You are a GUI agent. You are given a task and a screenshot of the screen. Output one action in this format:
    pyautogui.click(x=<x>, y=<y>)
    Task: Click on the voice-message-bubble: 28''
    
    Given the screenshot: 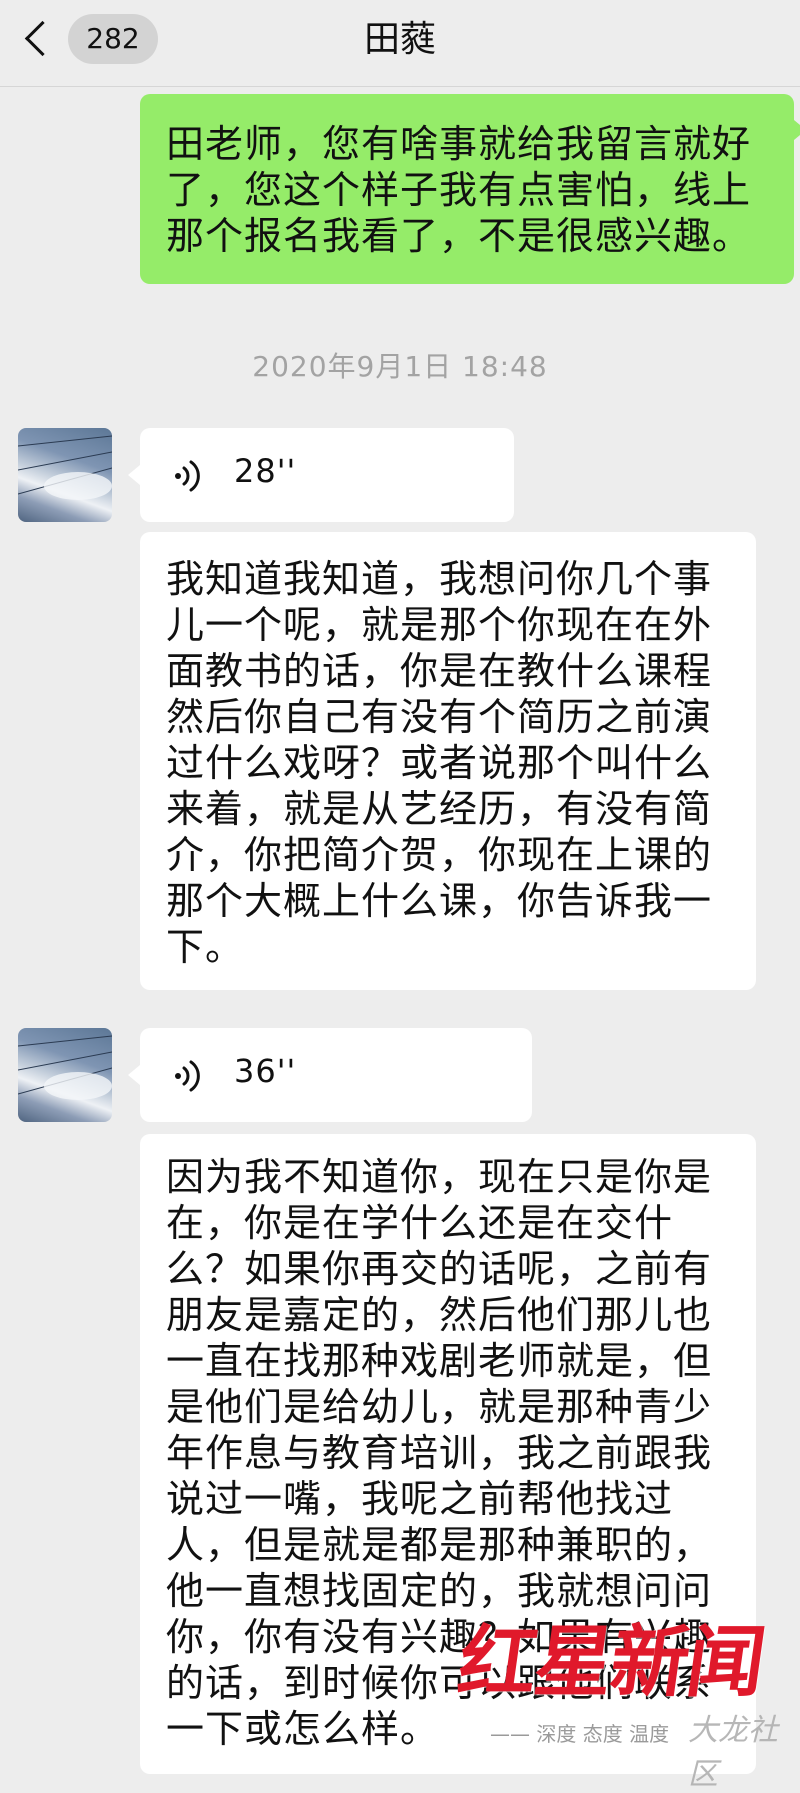 What is the action you would take?
    pyautogui.click(x=327, y=475)
    